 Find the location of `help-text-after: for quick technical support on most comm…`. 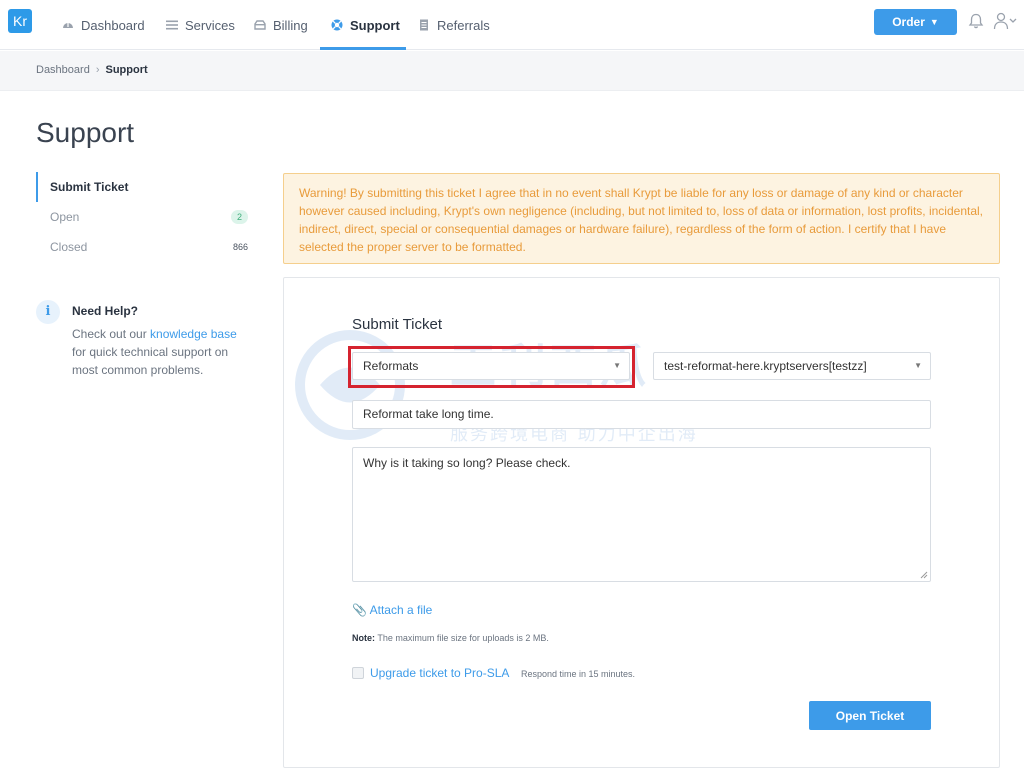

help-text-after: for quick technical support on most comm… is located at coordinates (150, 361).